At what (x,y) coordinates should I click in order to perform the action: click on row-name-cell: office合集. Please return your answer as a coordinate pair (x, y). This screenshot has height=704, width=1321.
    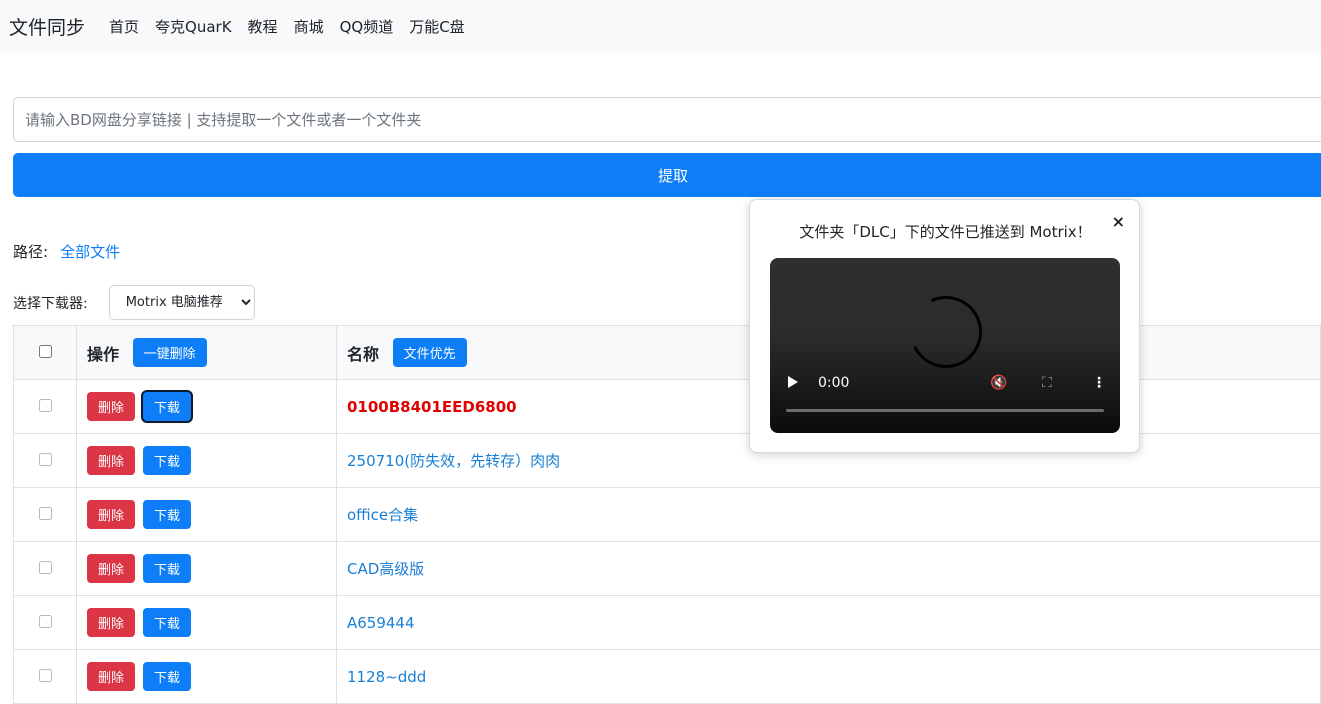
    Looking at the image, I should click on (828, 514).